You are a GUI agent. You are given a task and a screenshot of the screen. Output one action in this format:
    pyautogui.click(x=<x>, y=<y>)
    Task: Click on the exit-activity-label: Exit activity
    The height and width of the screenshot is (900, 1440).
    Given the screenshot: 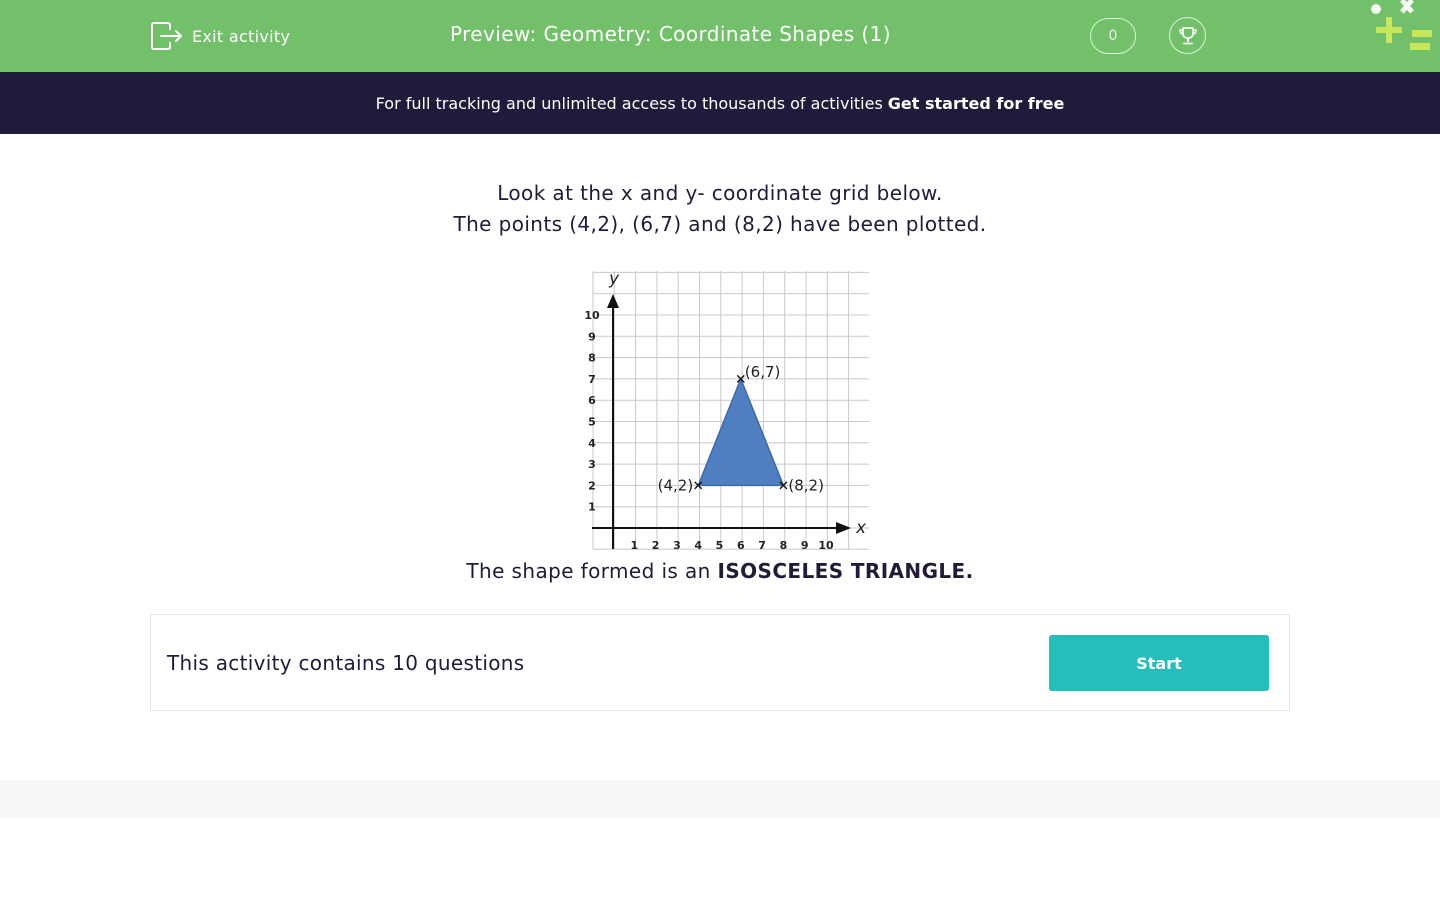 What is the action you would take?
    pyautogui.click(x=241, y=36)
    